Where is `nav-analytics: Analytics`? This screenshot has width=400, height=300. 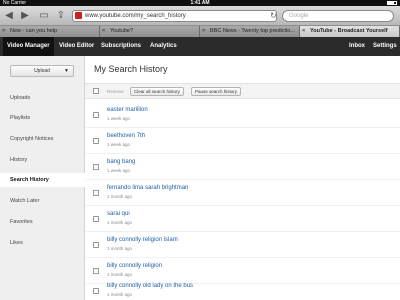 nav-analytics: Analytics is located at coordinates (163, 46).